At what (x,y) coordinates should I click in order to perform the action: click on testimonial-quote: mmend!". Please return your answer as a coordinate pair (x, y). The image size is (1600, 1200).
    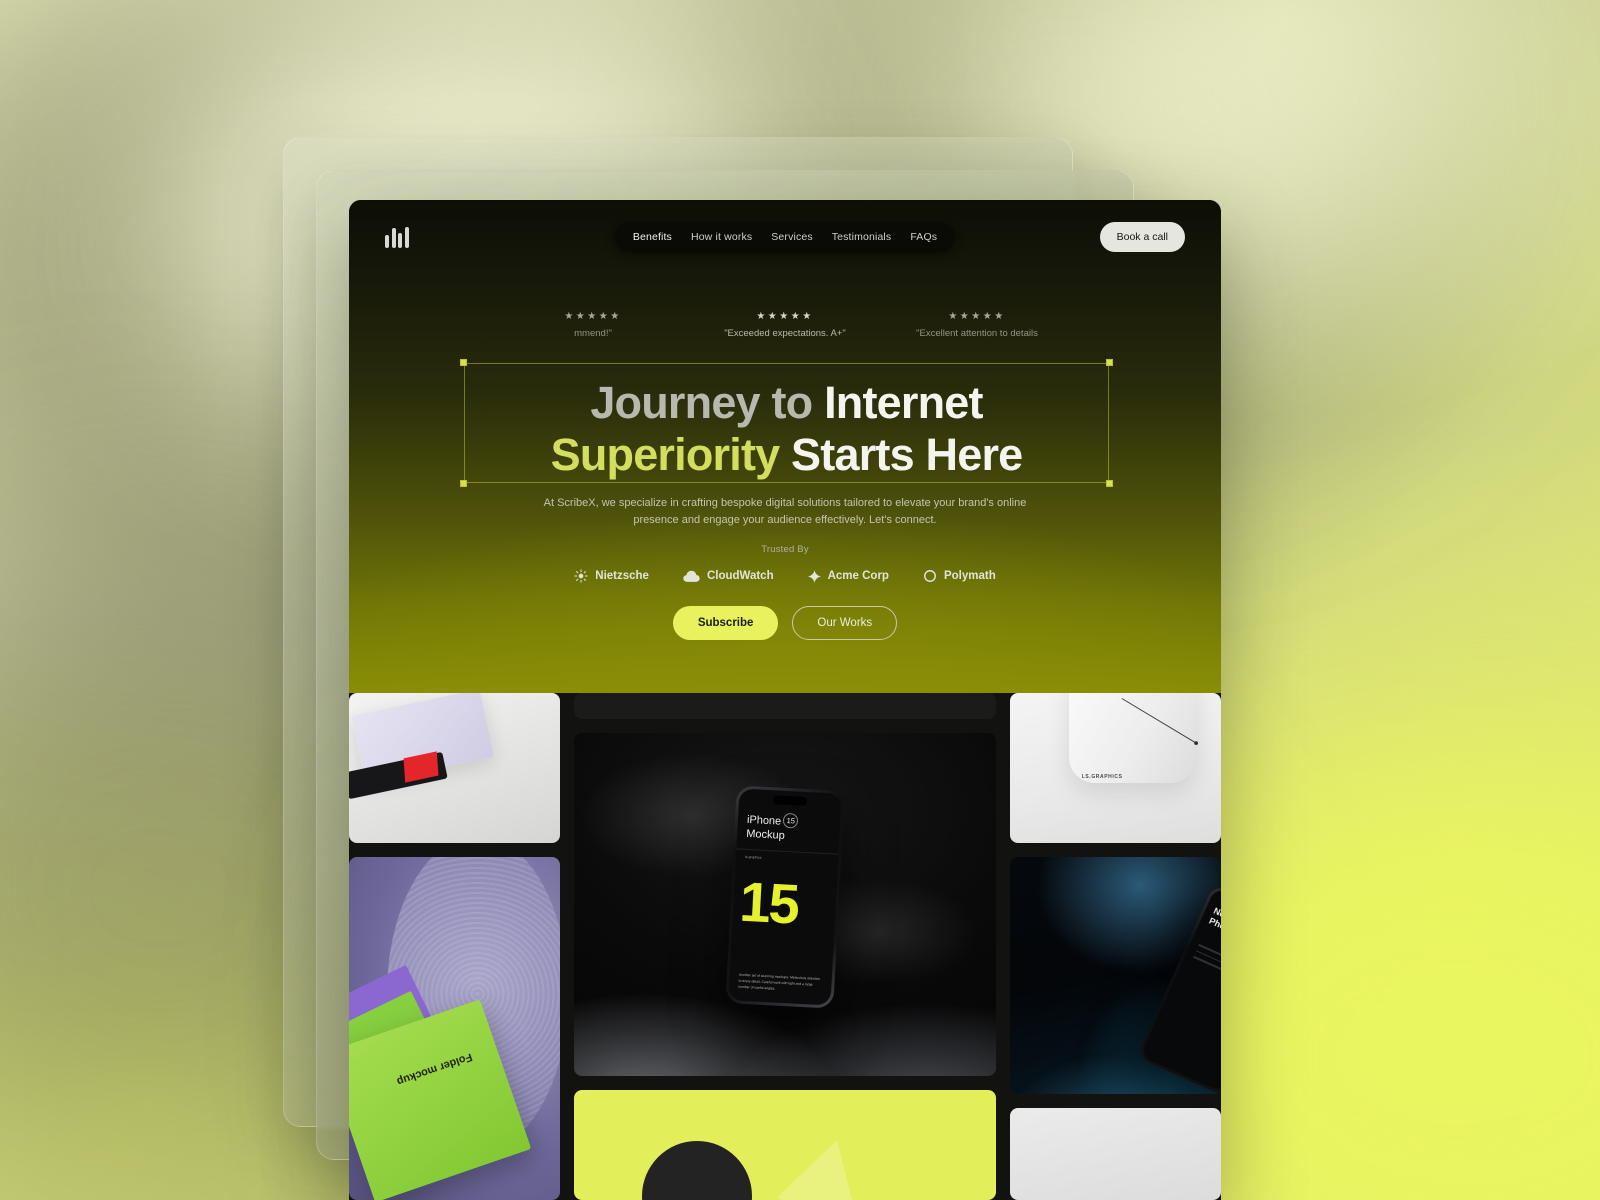
    Looking at the image, I should click on (593, 333).